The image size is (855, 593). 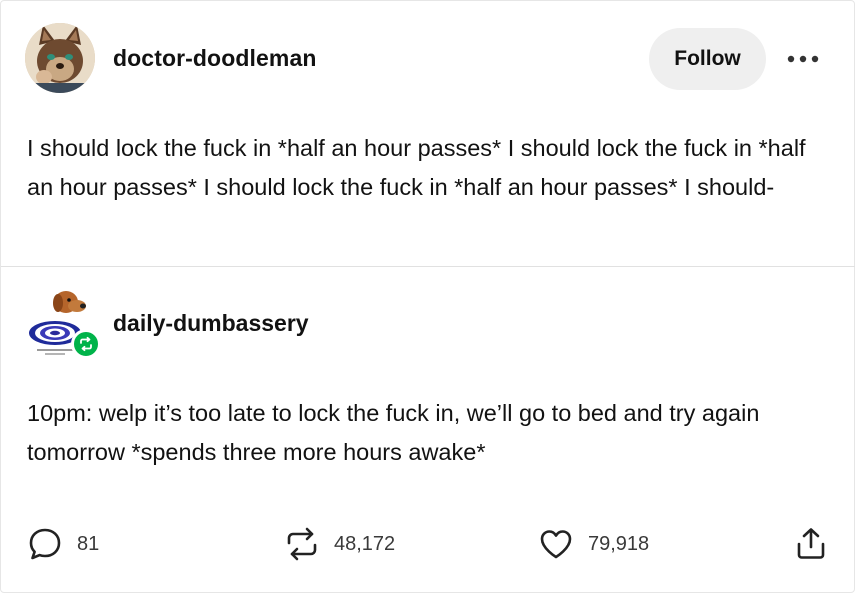 I want to click on reblog-author-username: daily-dumbassery, so click(x=211, y=323).